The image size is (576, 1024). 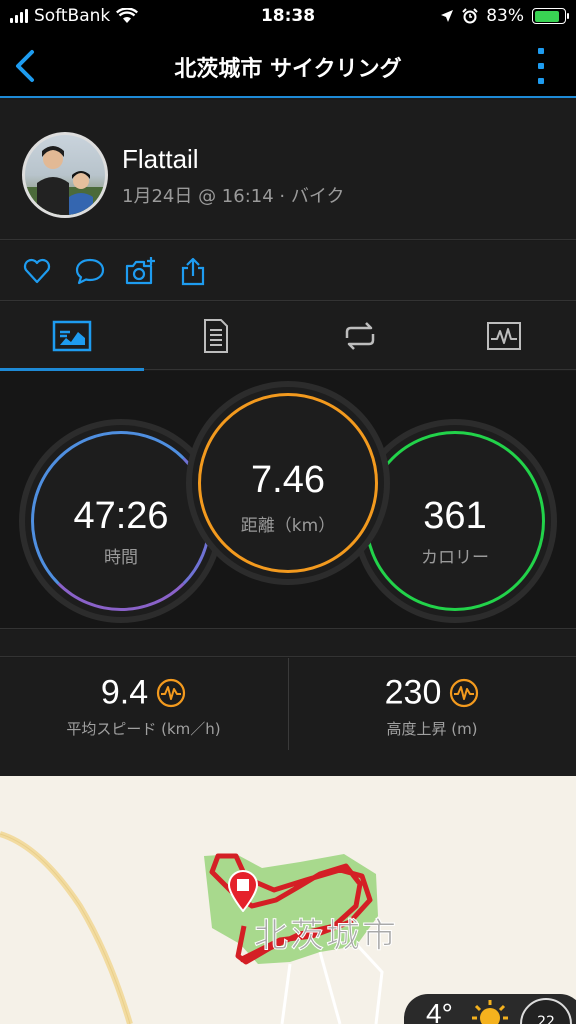 I want to click on distance-label: 距離（km）, so click(x=288, y=526).